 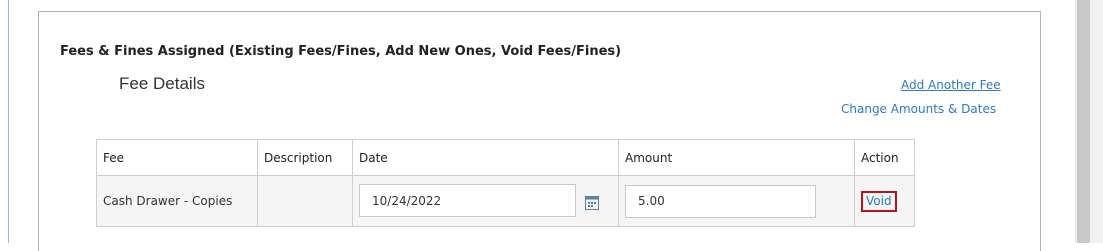 I want to click on change-amounts-dates-link: Change Amounts & Dates, so click(x=918, y=109).